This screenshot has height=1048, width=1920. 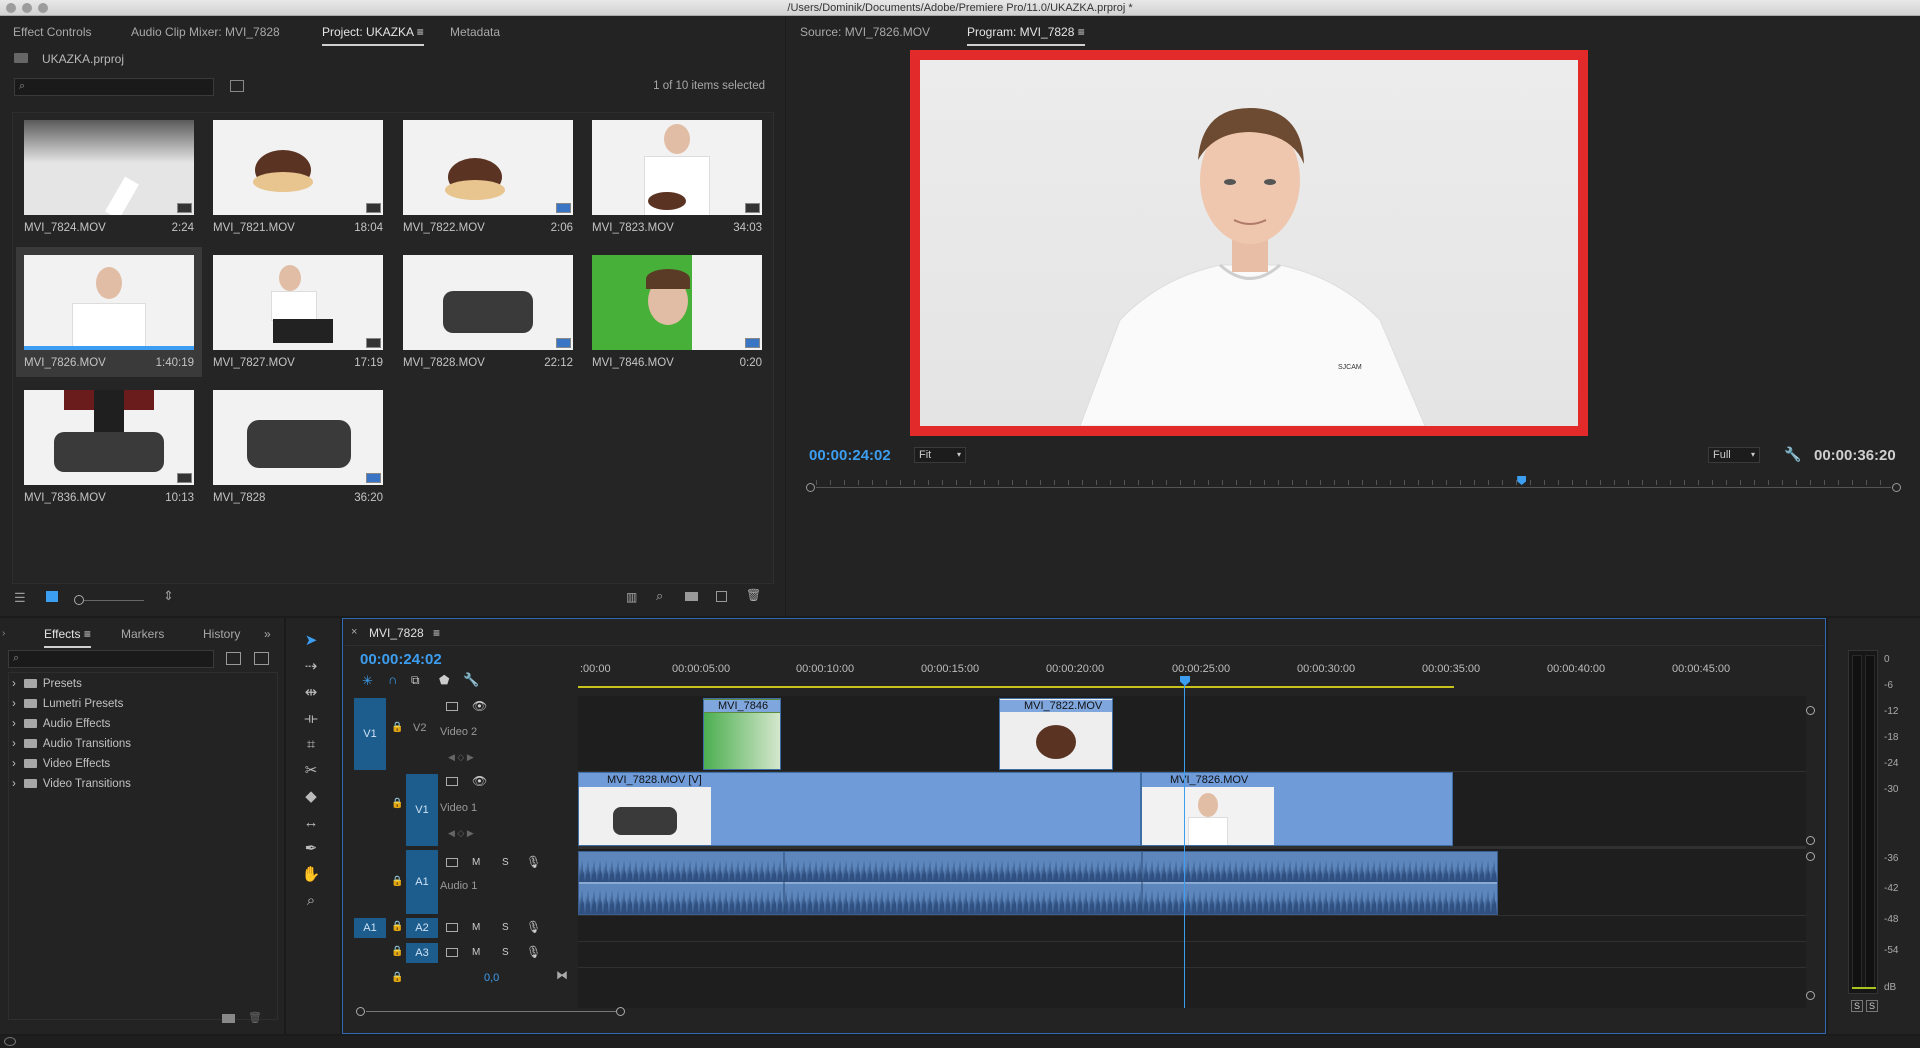 I want to click on program-video-frame: SJCAM, so click(x=1249, y=243).